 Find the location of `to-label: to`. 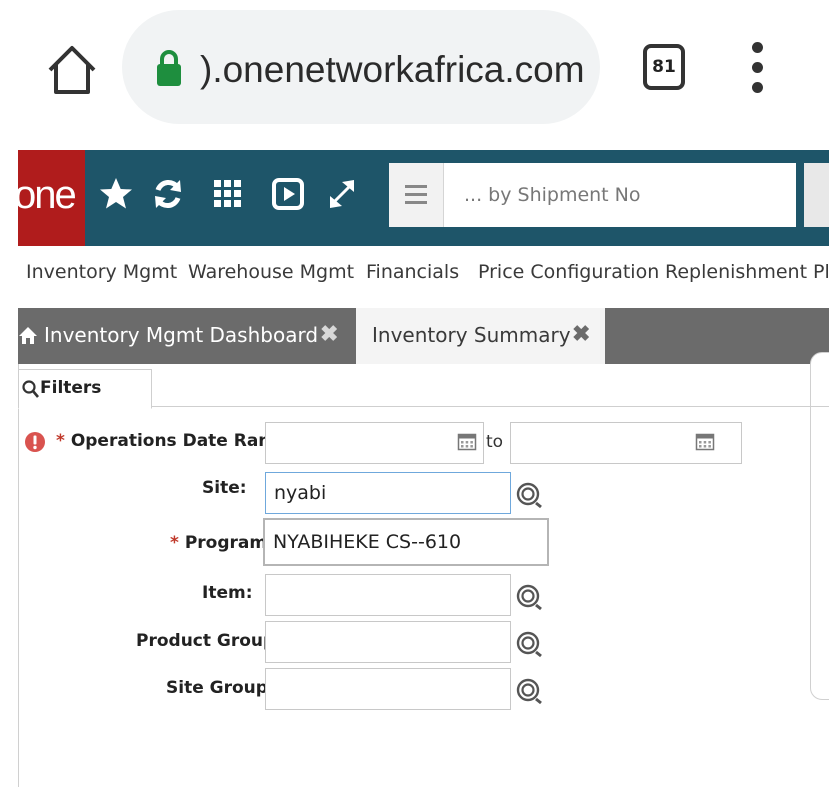

to-label: to is located at coordinates (495, 442).